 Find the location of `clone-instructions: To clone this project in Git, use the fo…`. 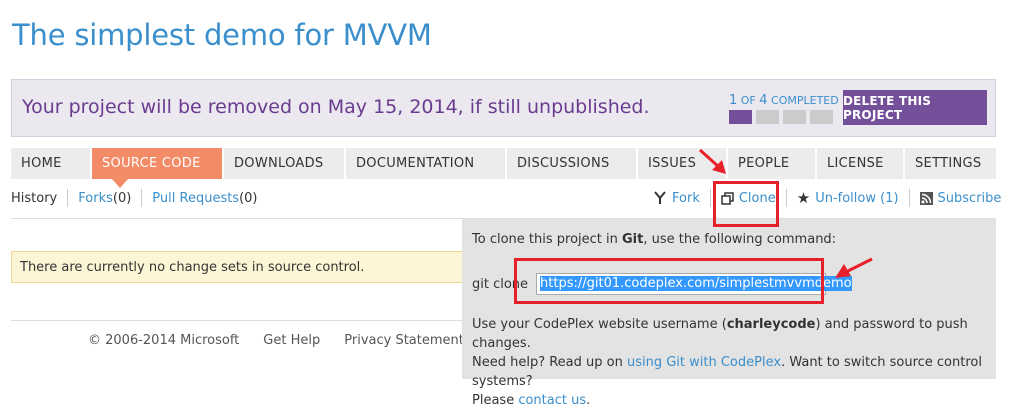

clone-instructions: To clone this project in Git, use the fo… is located at coordinates (654, 239).